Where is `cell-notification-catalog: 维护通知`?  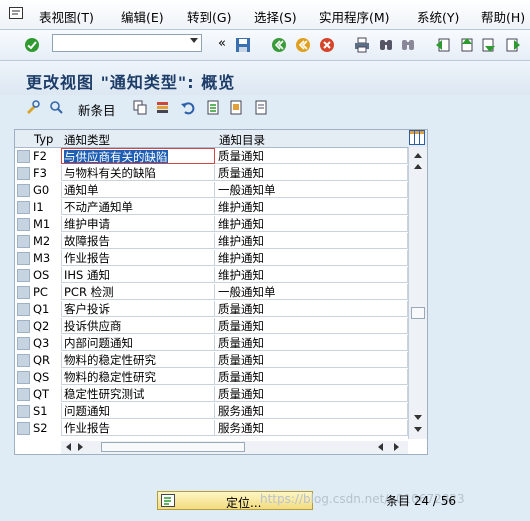
cell-notification-catalog: 维护通知 is located at coordinates (311, 207).